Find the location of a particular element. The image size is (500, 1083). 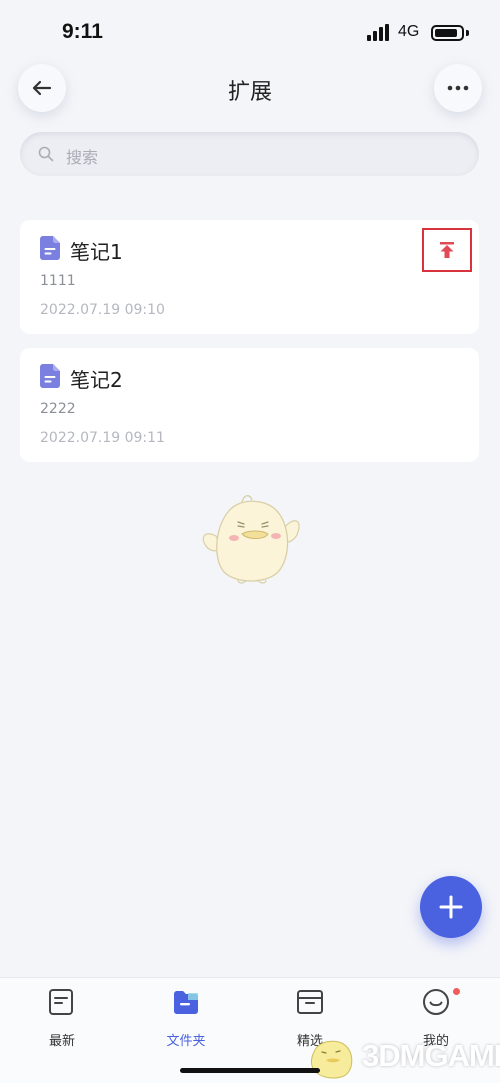

home-indicator is located at coordinates (250, 1070).